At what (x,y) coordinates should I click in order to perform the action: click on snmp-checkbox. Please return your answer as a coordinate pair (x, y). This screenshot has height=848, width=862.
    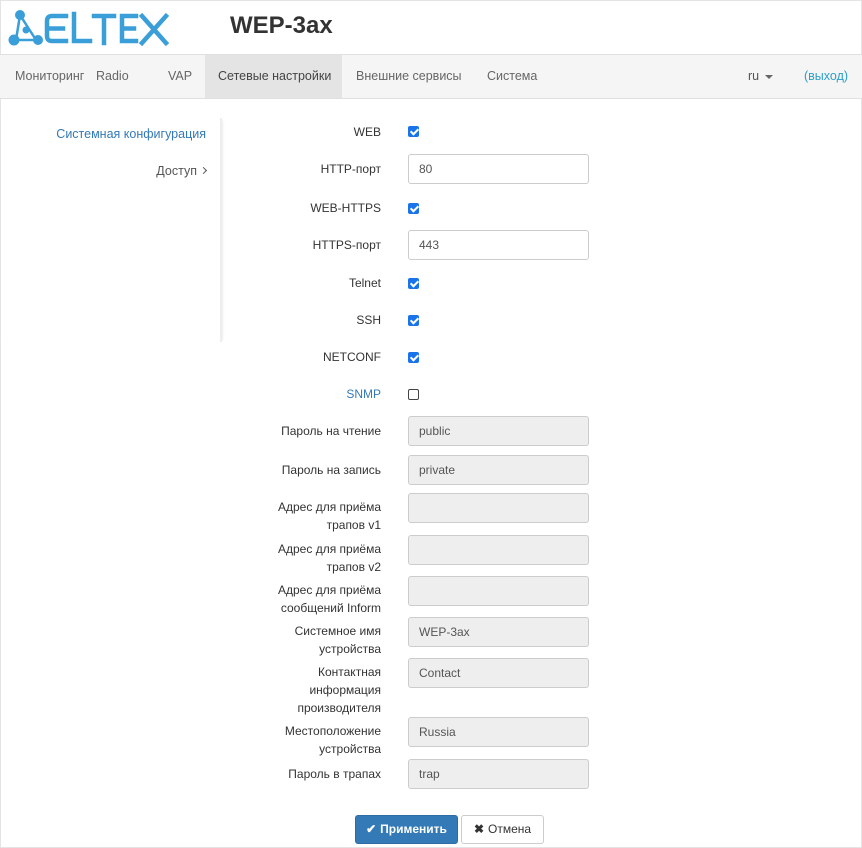
    Looking at the image, I should click on (413, 394).